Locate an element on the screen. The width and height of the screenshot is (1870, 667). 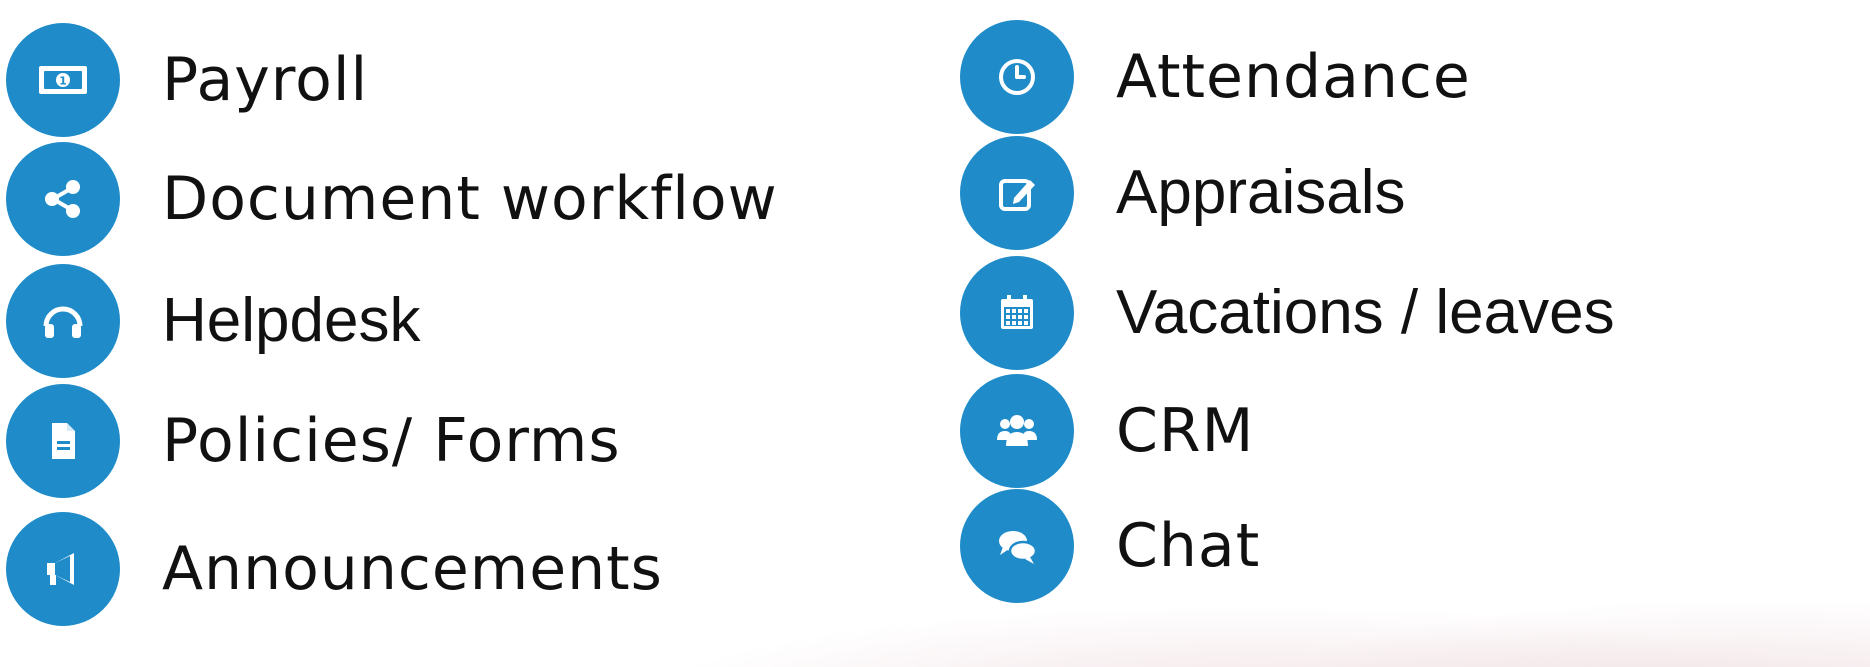
feature-label: Payroll is located at coordinates (265, 80).